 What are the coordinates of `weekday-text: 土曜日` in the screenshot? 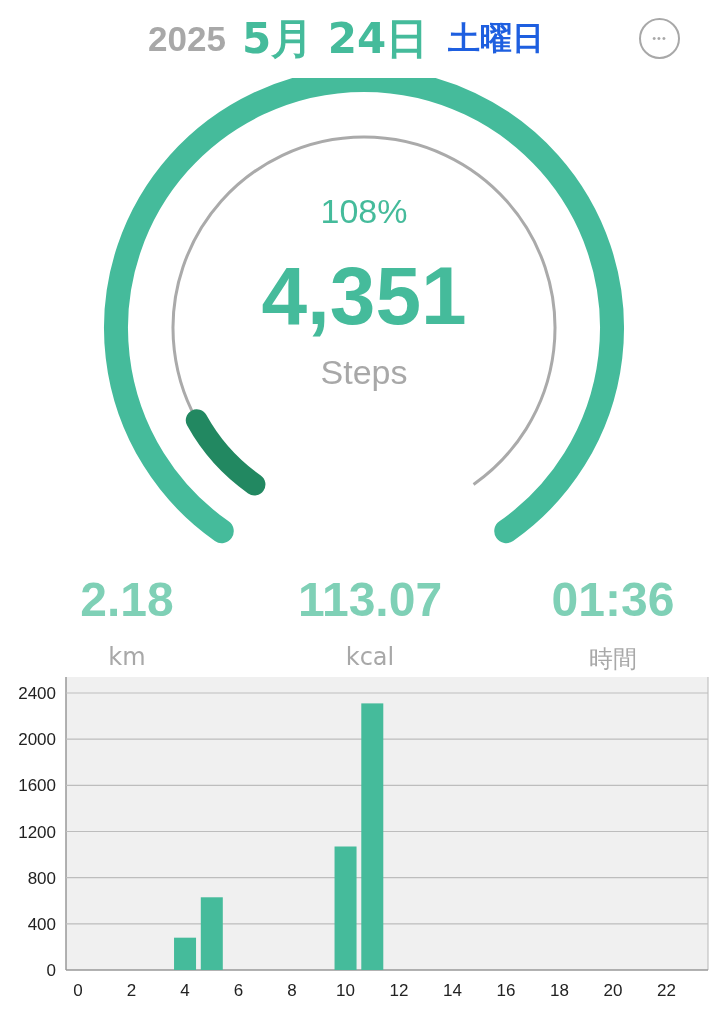 It's located at (496, 38).